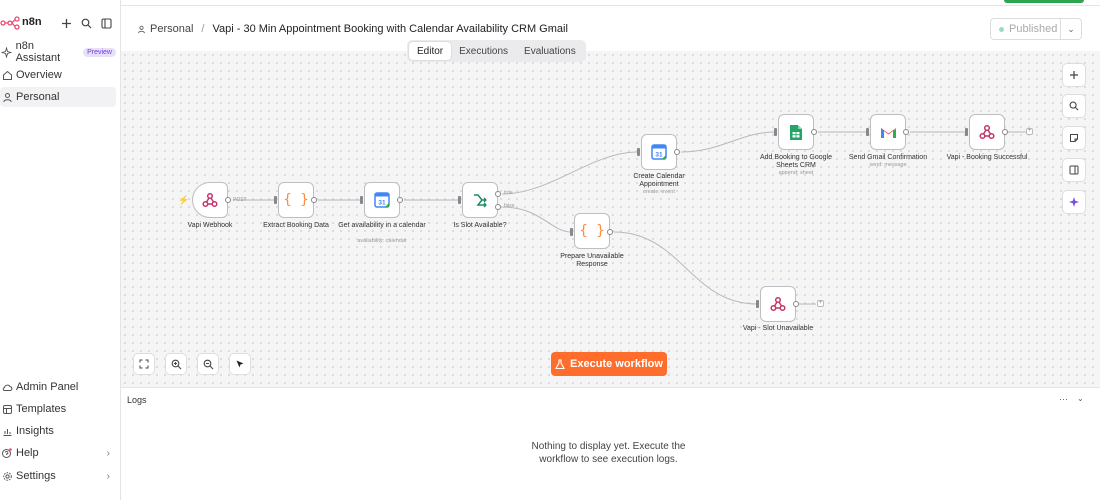 The width and height of the screenshot is (1100, 500). Describe the element at coordinates (58, 476) in the screenshot. I see `sidebar-item-settings: Settings ›` at that location.